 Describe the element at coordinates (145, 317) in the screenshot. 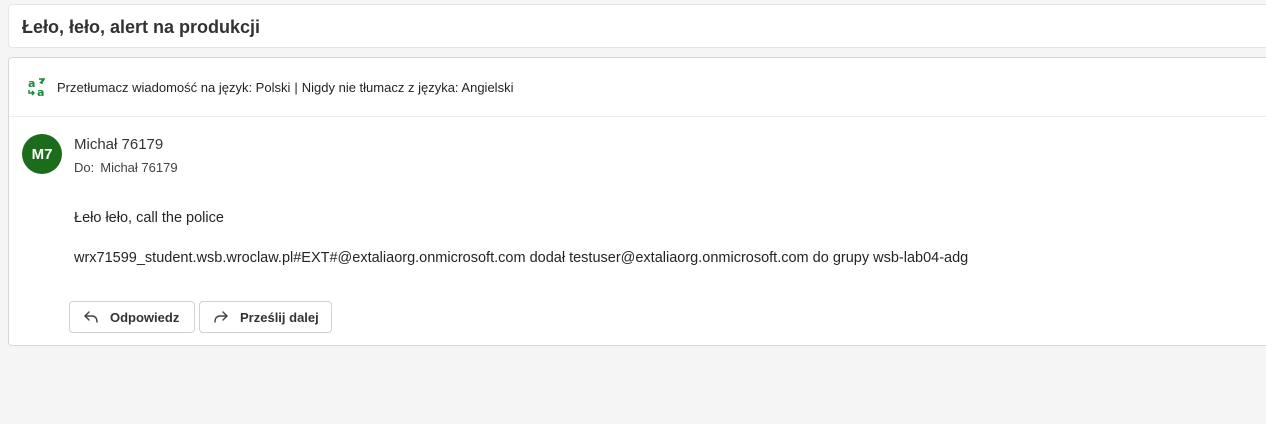

I see `reply-label: Odpowiedz` at that location.